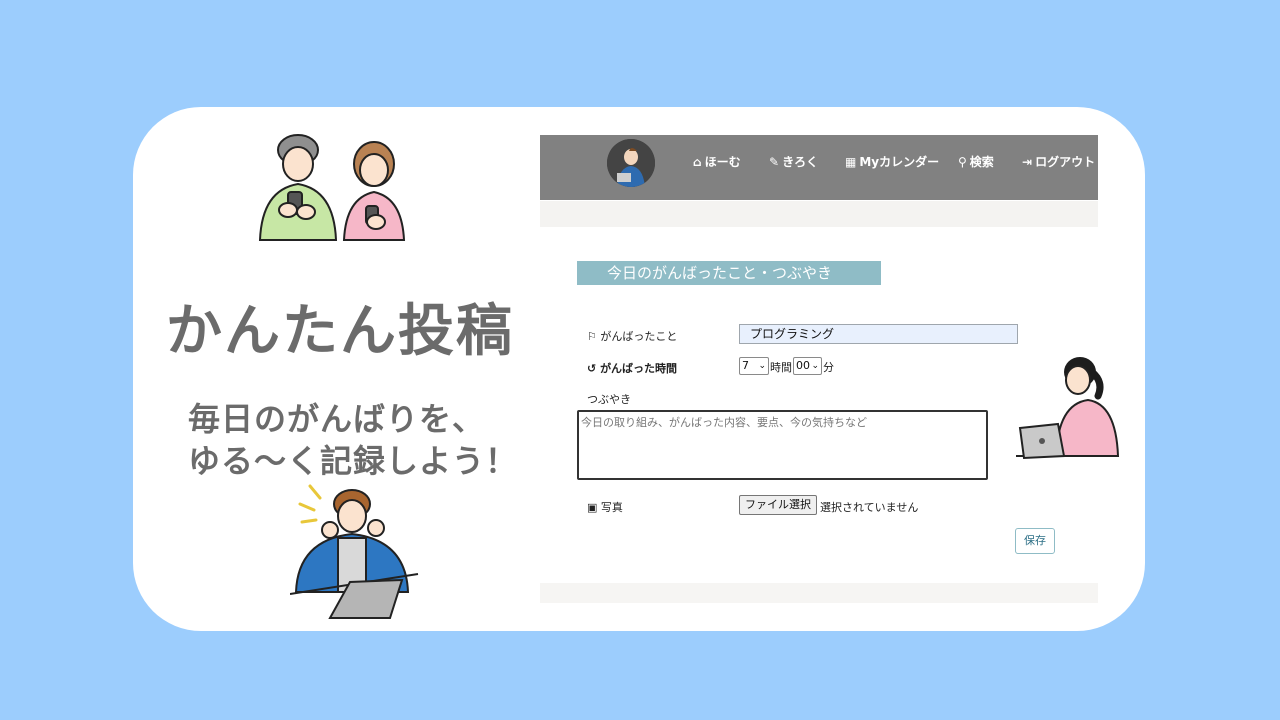 The height and width of the screenshot is (720, 1280). Describe the element at coordinates (899, 162) in the screenshot. I see `nav-item-label: Myカレンダー` at that location.